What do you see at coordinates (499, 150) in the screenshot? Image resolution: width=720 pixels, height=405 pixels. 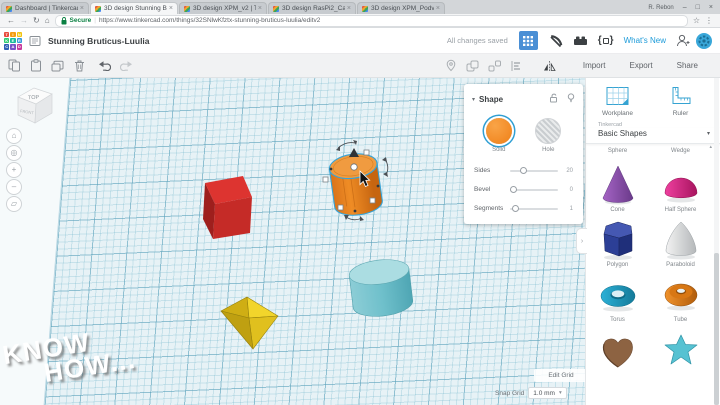 I see `solid-label: Solid` at bounding box center [499, 150].